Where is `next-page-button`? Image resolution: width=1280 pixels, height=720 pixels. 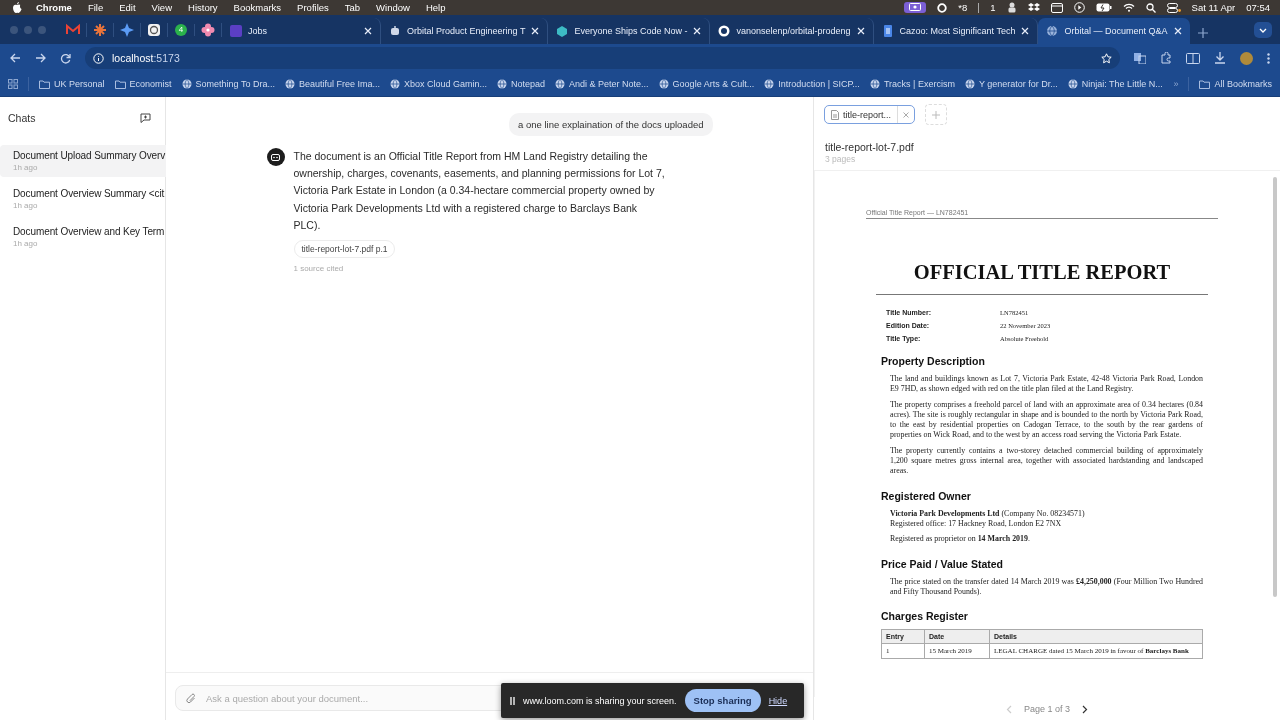 next-page-button is located at coordinates (1085, 709).